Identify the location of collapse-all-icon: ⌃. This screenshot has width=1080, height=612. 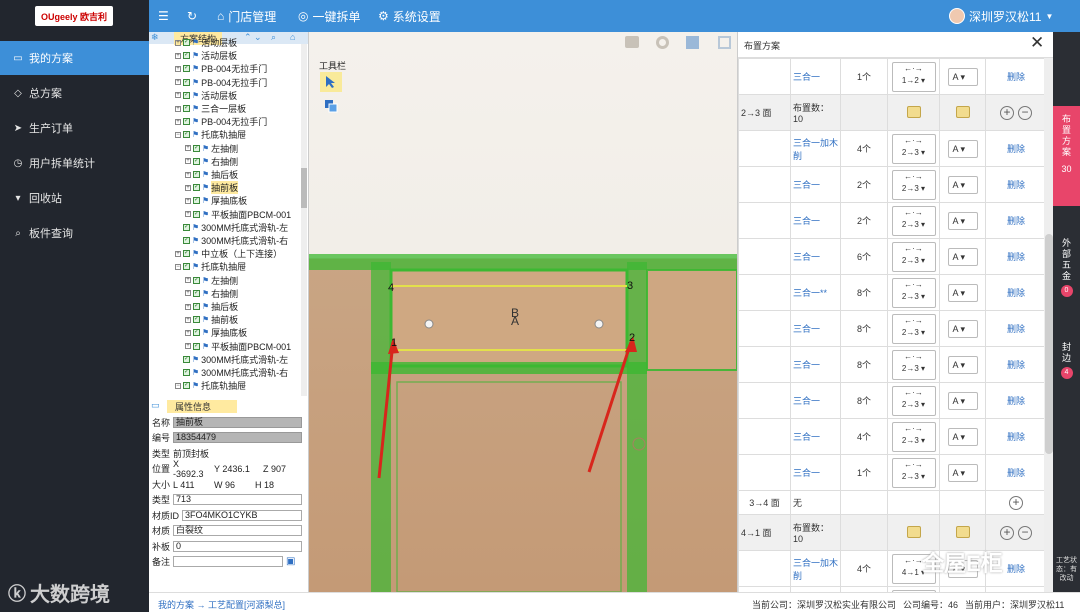
(248, 37).